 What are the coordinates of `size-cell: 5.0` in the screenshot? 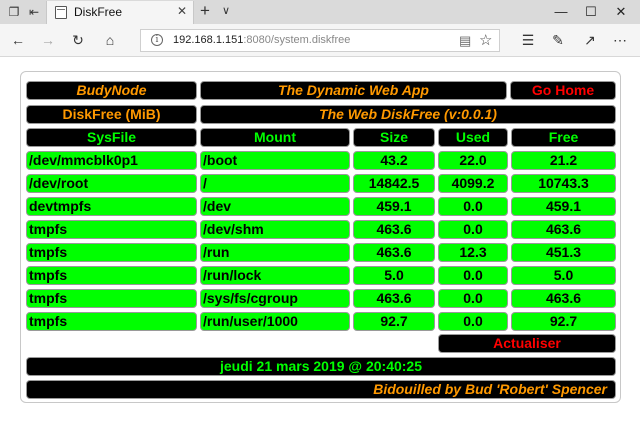 It's located at (394, 275).